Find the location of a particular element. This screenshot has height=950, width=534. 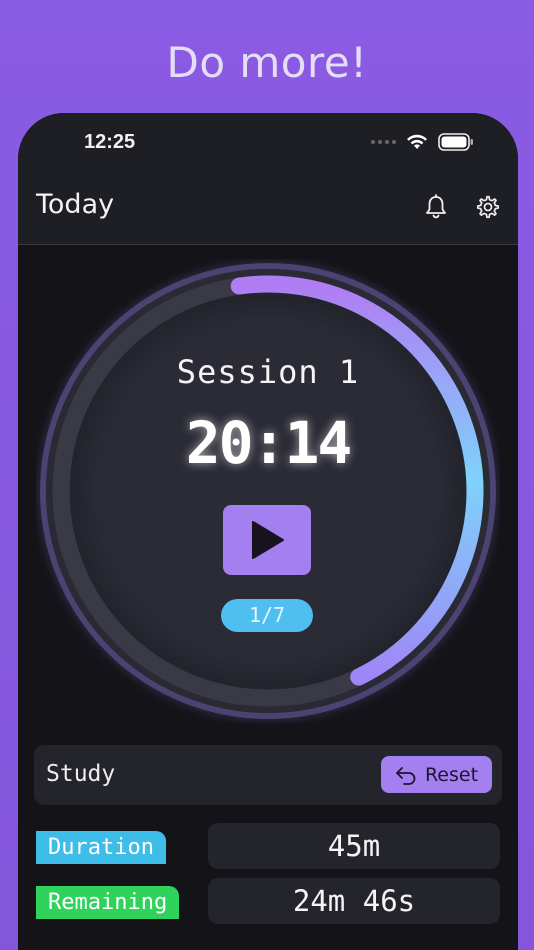

remaining-label: Remaining is located at coordinates (108, 902).